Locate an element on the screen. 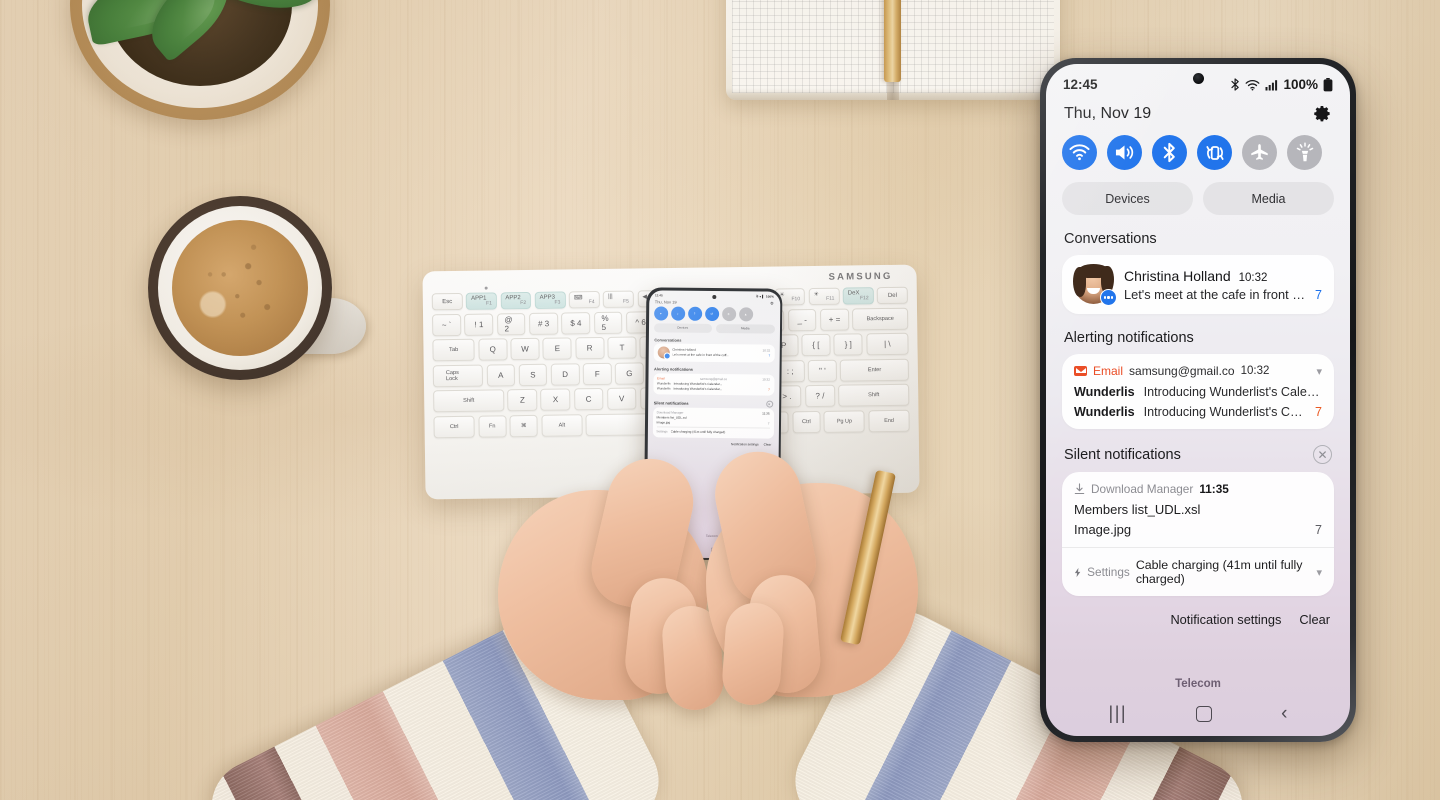 Image resolution: width=1440 pixels, height=800 pixels. key-s: S is located at coordinates (533, 374).